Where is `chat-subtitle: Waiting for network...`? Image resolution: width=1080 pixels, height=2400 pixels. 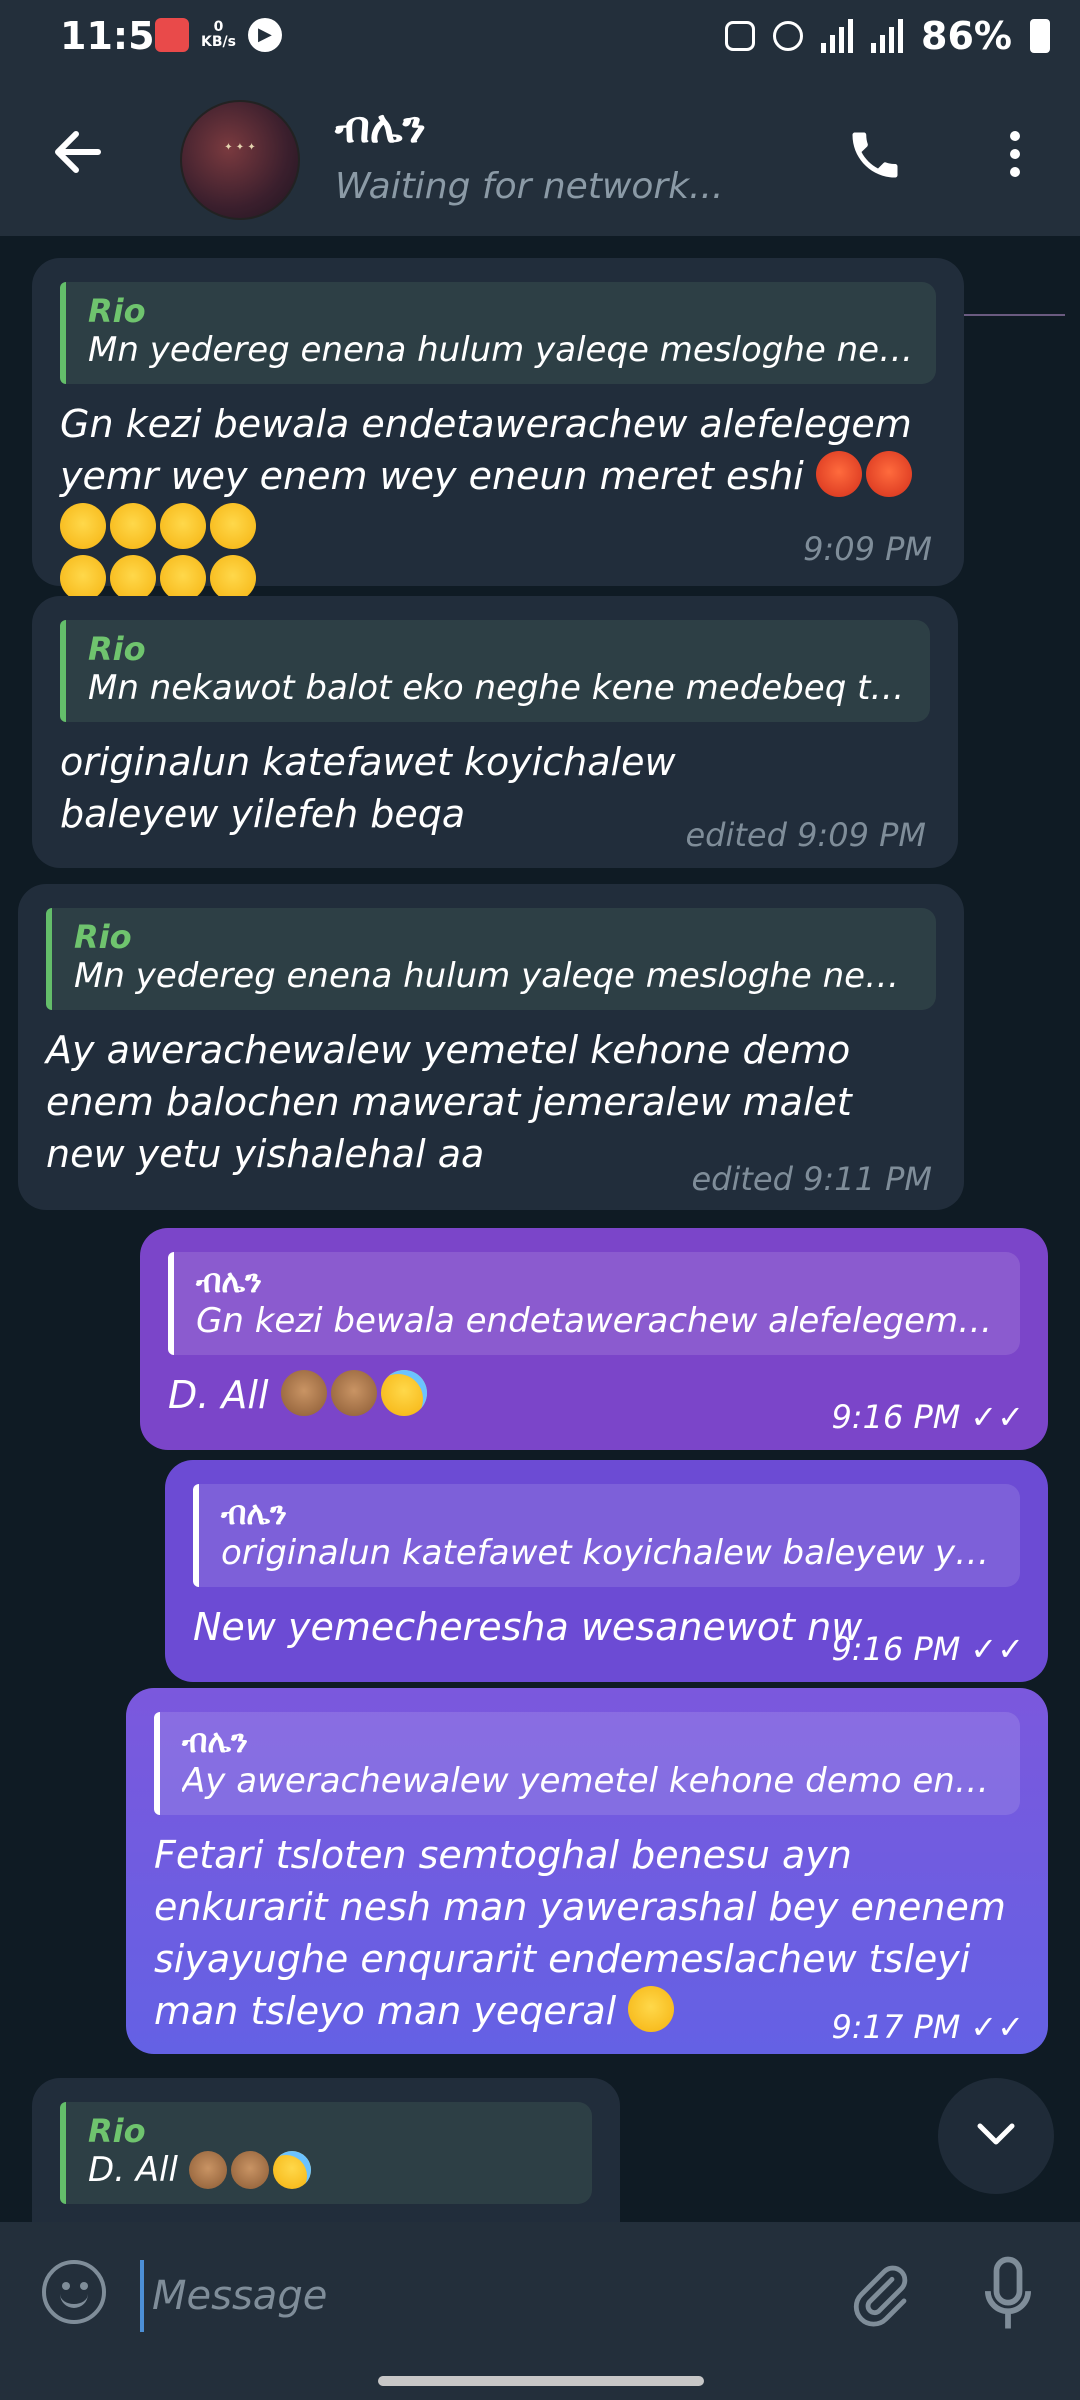 chat-subtitle: Waiting for network... is located at coordinates (529, 186).